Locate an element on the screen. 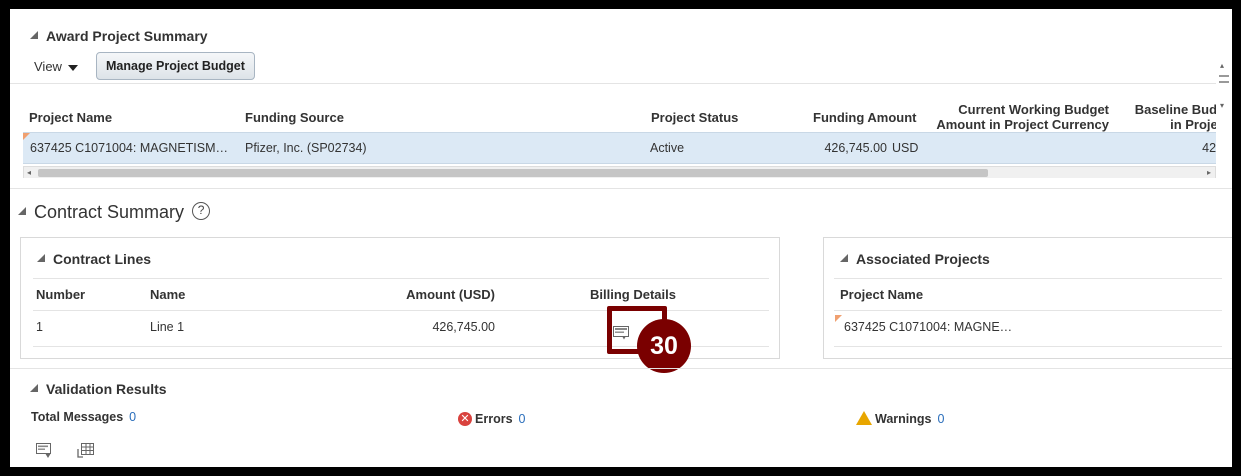 The height and width of the screenshot is (476, 1241). contract-summary-title: Contract Summary is located at coordinates (109, 212).